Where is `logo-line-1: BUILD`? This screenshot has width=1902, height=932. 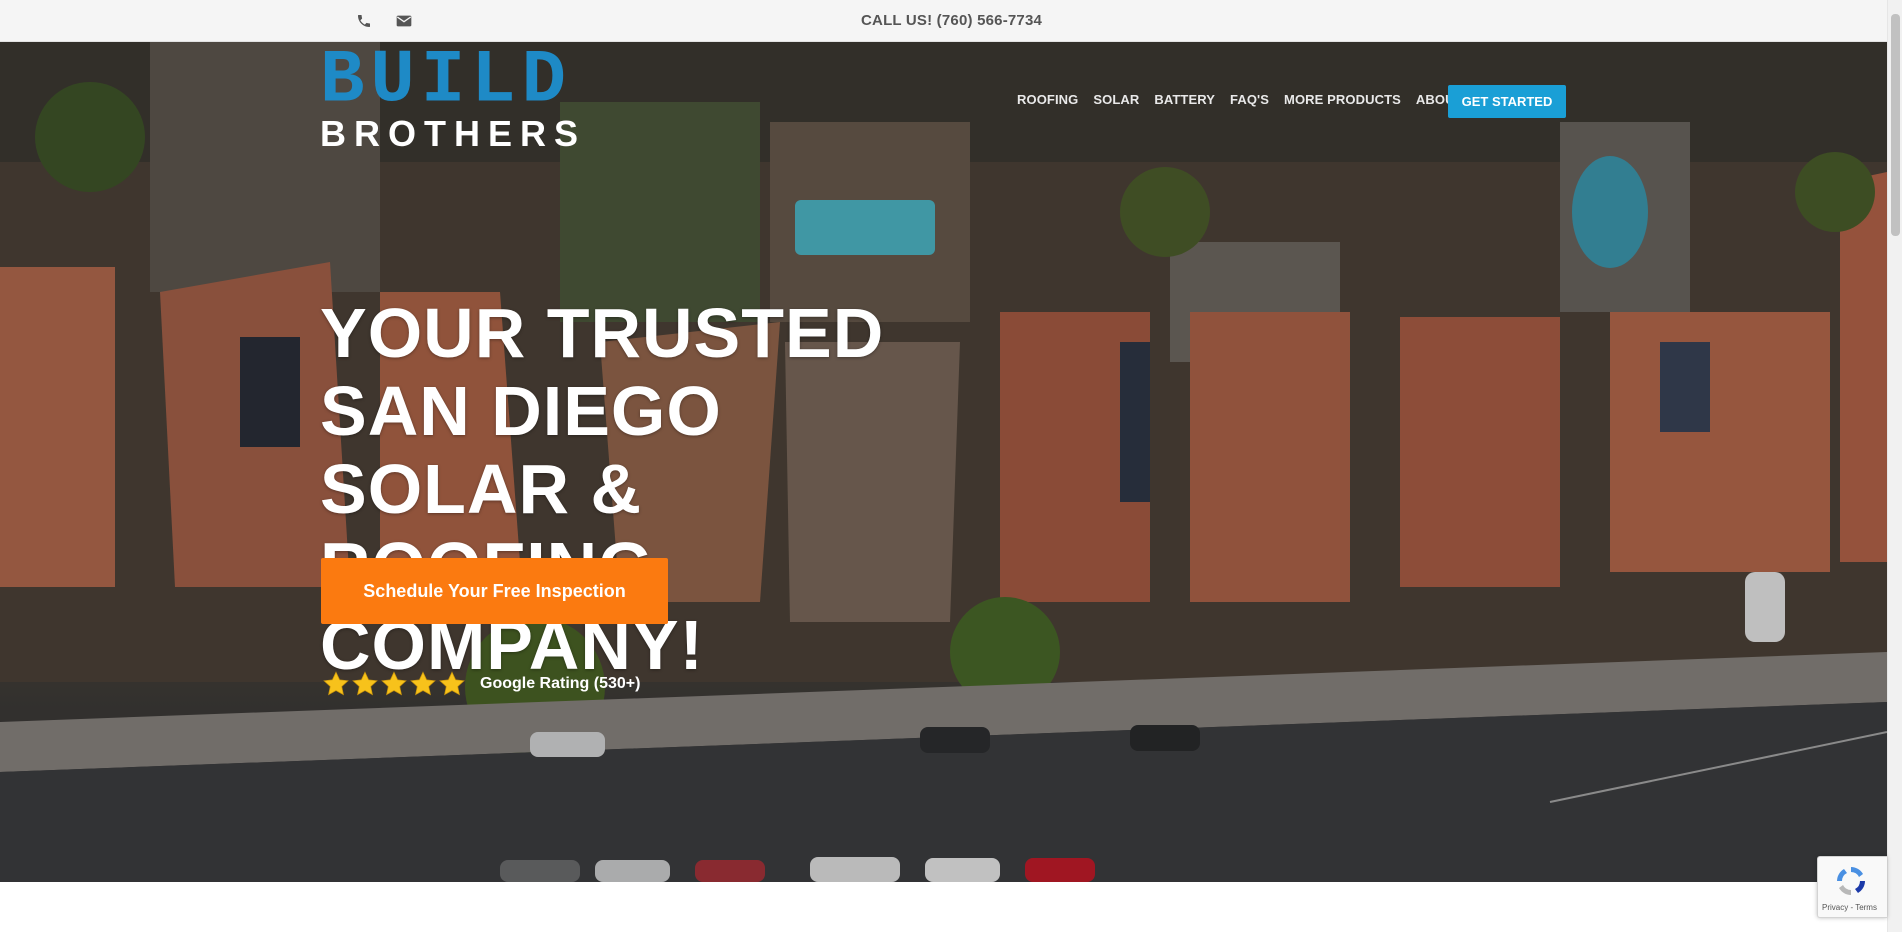 logo-line-1: BUILD is located at coordinates (446, 81).